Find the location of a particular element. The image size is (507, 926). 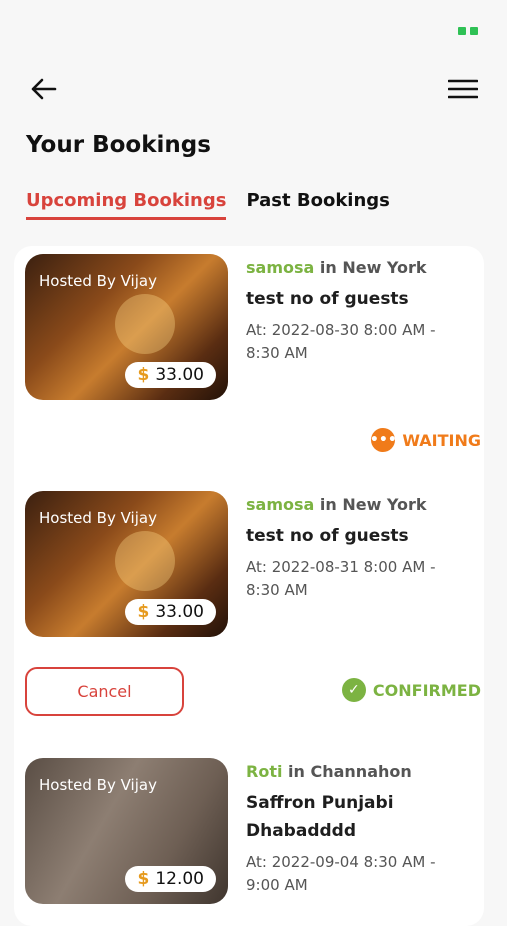

status-badge: ✓ CONFIRMED is located at coordinates (411, 690).